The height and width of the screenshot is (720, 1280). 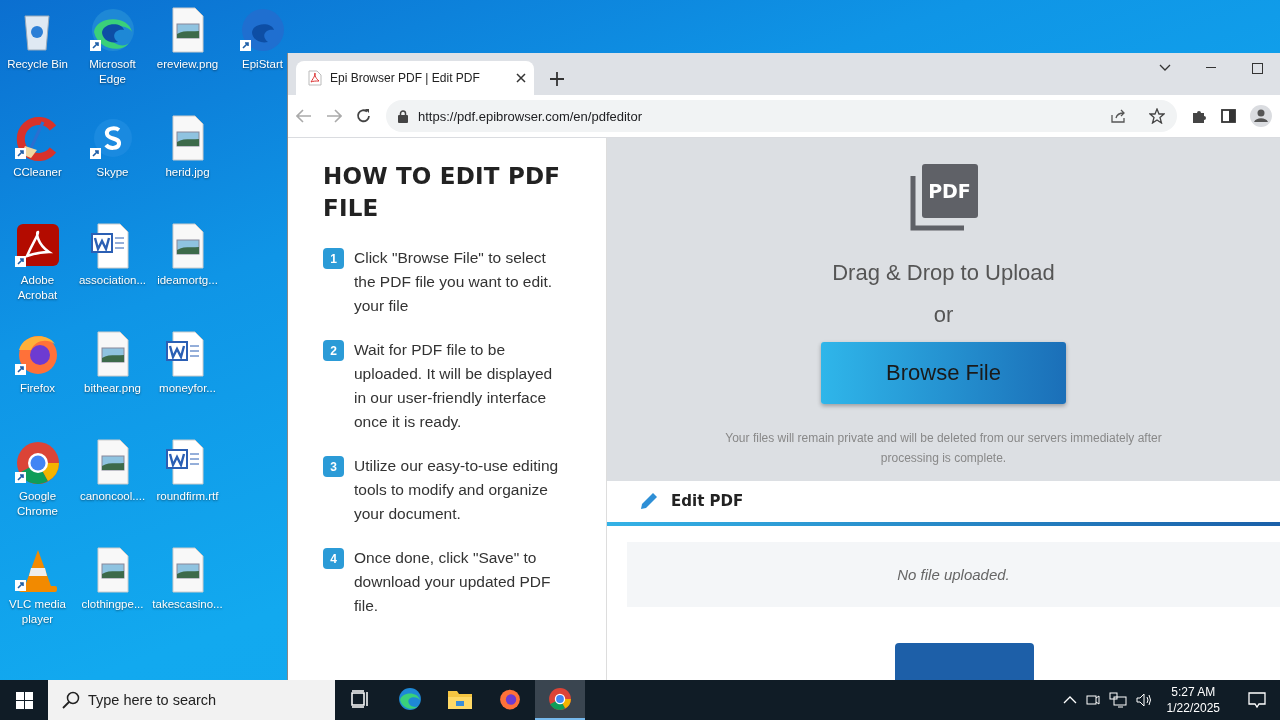 I want to click on tab-title: Epi Browser PDF | Edit PDF, so click(x=405, y=78).